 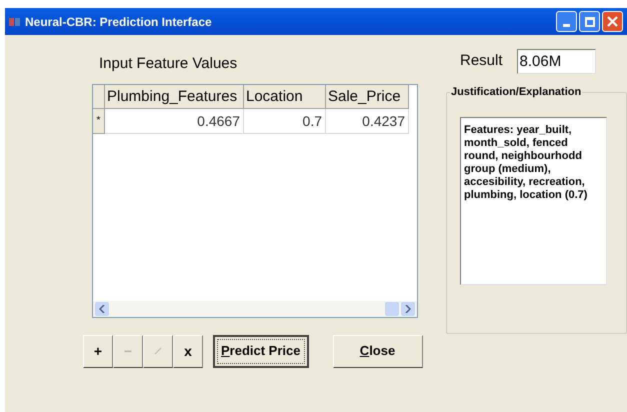 What do you see at coordinates (99, 96) in the screenshot?
I see `grid-corner-header` at bounding box center [99, 96].